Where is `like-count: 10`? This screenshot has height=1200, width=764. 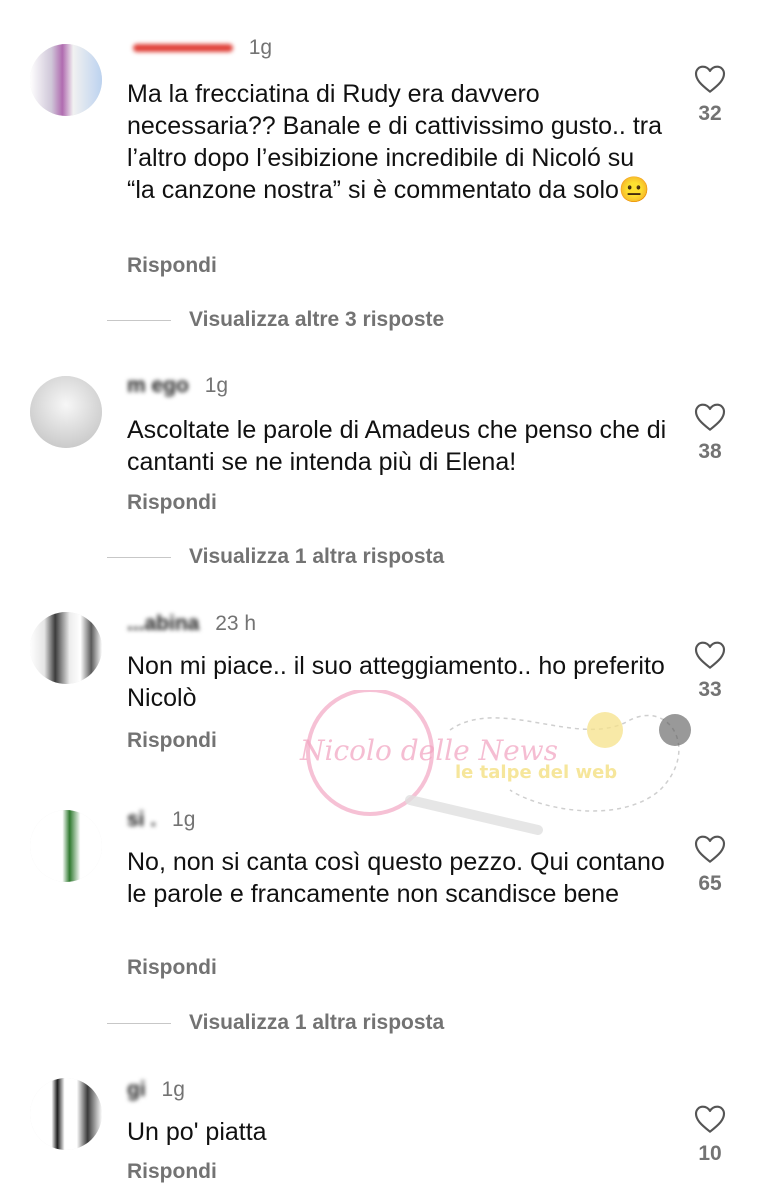 like-count: 10 is located at coordinates (710, 1153).